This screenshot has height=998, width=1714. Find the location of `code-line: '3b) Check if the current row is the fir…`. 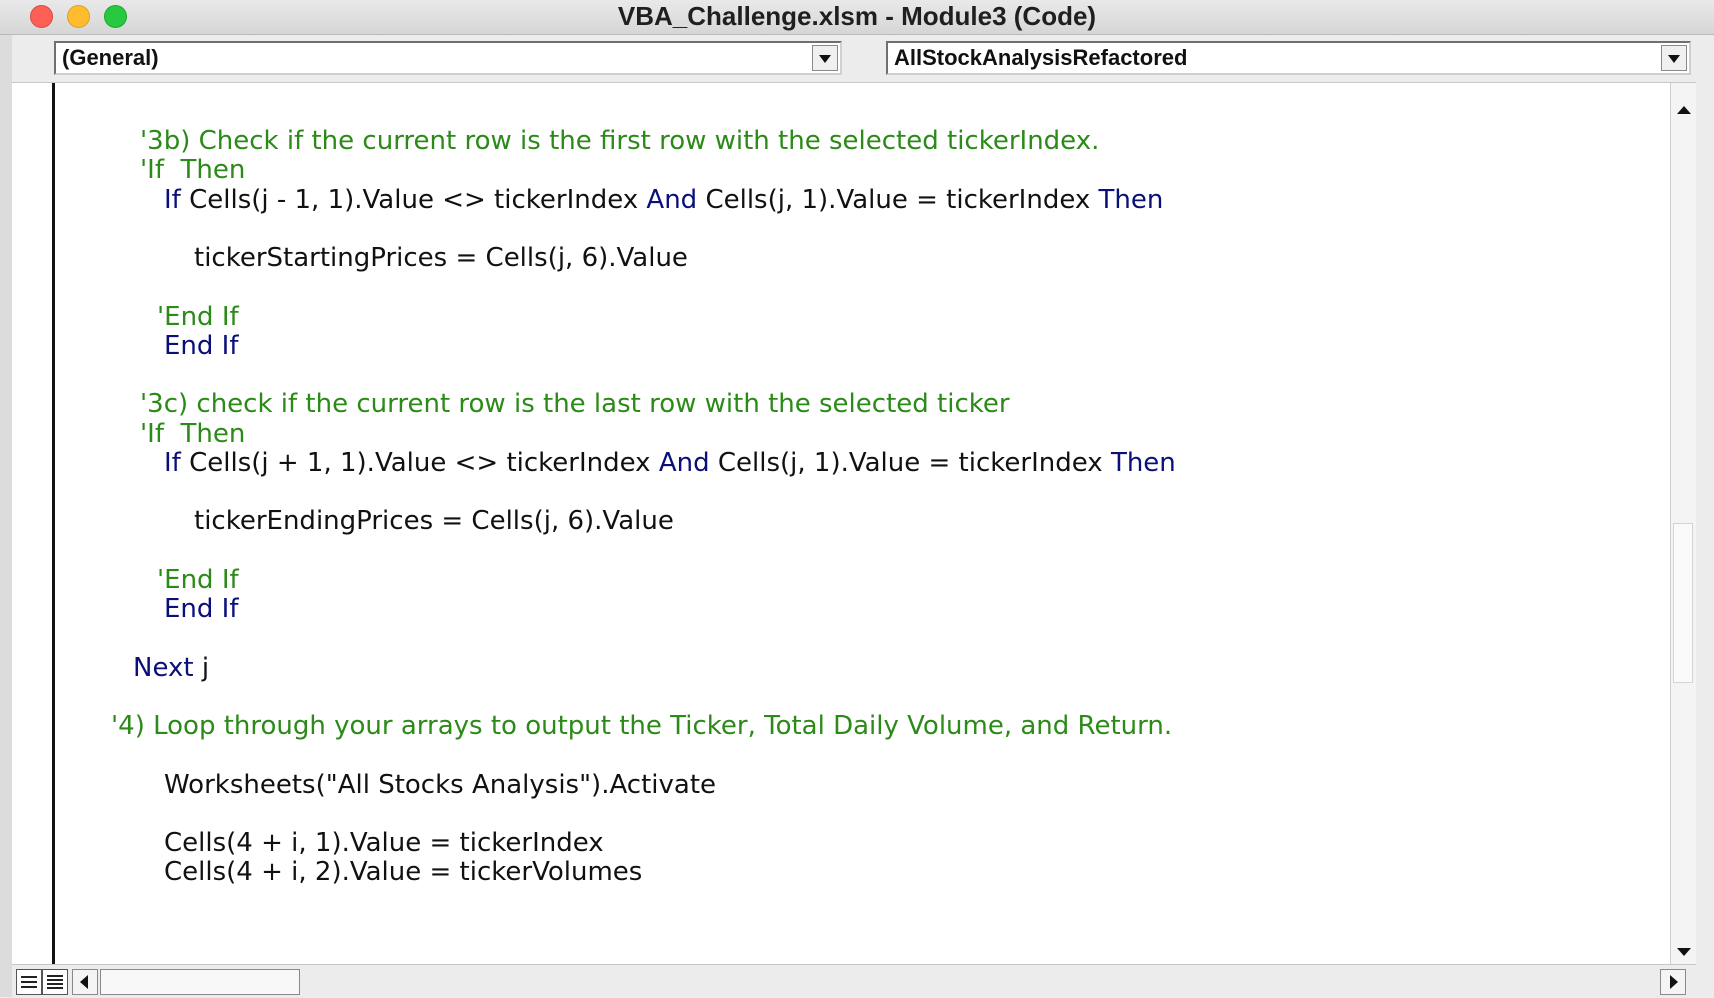

code-line: '3b) Check if the current row is the fir… is located at coordinates (619, 141).